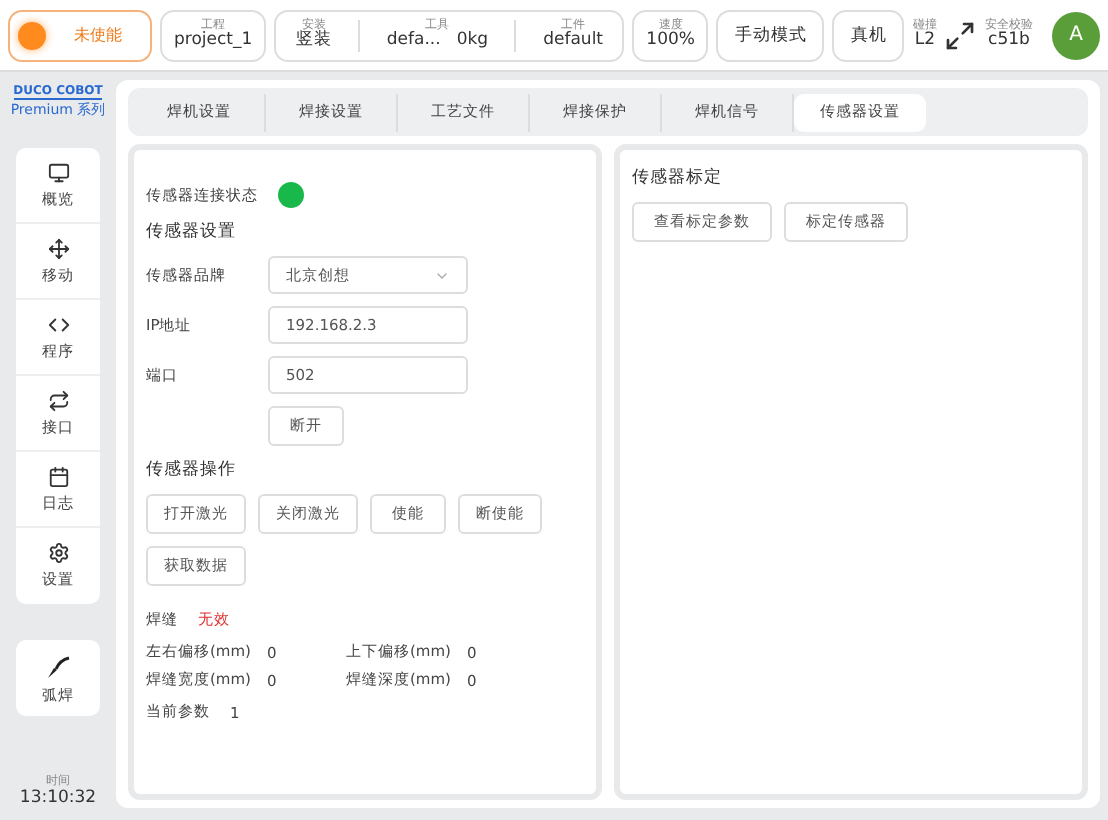 Image resolution: width=1108 pixels, height=820 pixels. I want to click on safety-value: c51b, so click(1009, 41).